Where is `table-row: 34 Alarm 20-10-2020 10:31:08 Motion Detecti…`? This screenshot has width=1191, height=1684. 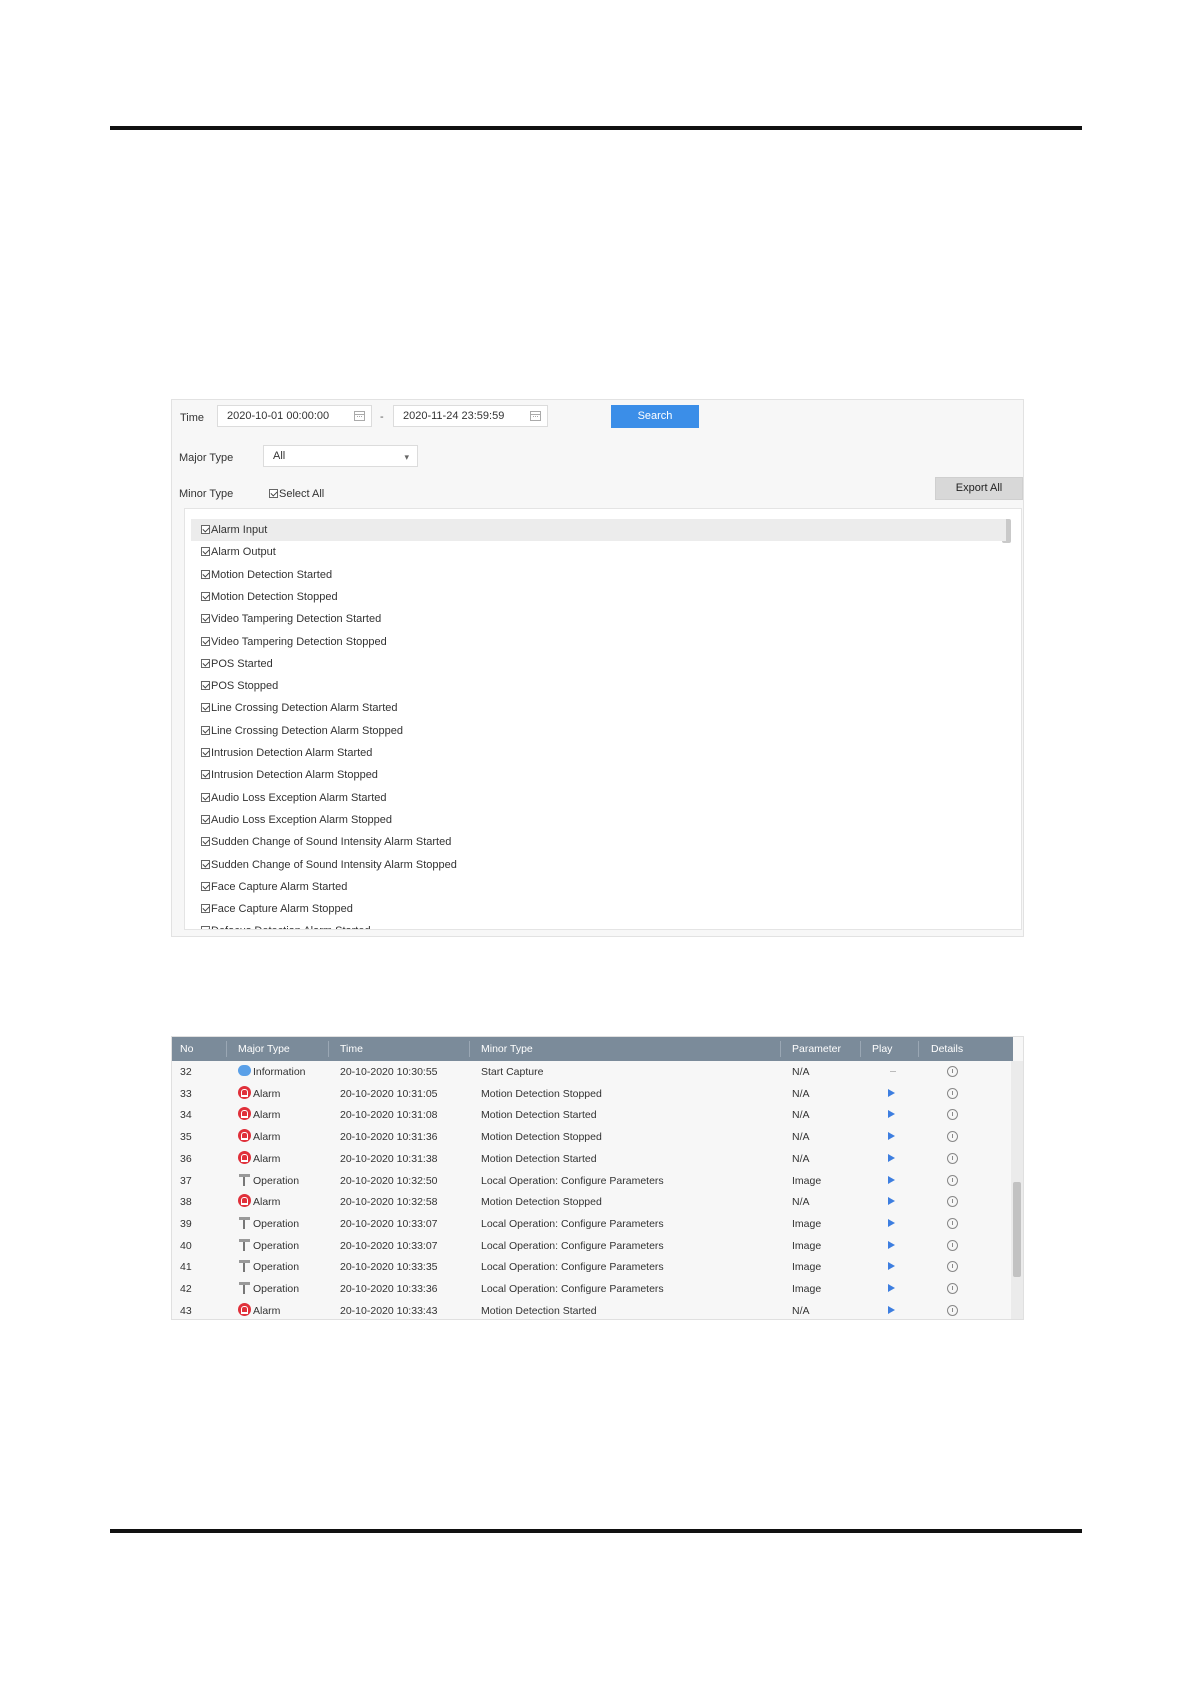
table-row: 34 Alarm 20-10-2020 10:31:08 Motion Detecti… is located at coordinates (592, 1115).